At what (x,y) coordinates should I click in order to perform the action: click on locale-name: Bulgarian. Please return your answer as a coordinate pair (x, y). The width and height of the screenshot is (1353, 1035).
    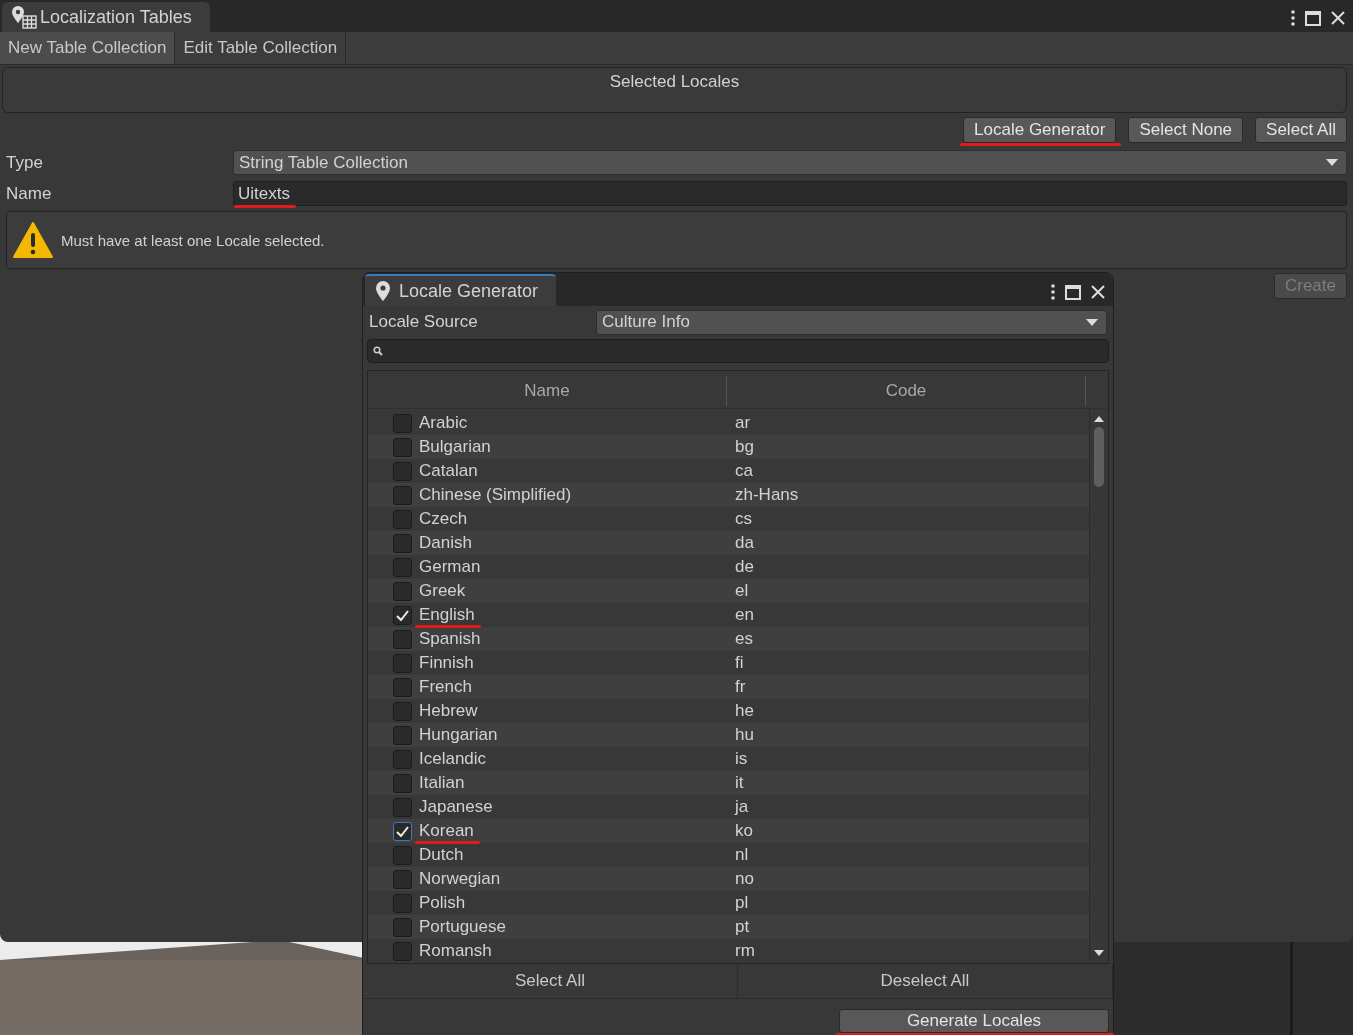
    Looking at the image, I should click on (455, 446).